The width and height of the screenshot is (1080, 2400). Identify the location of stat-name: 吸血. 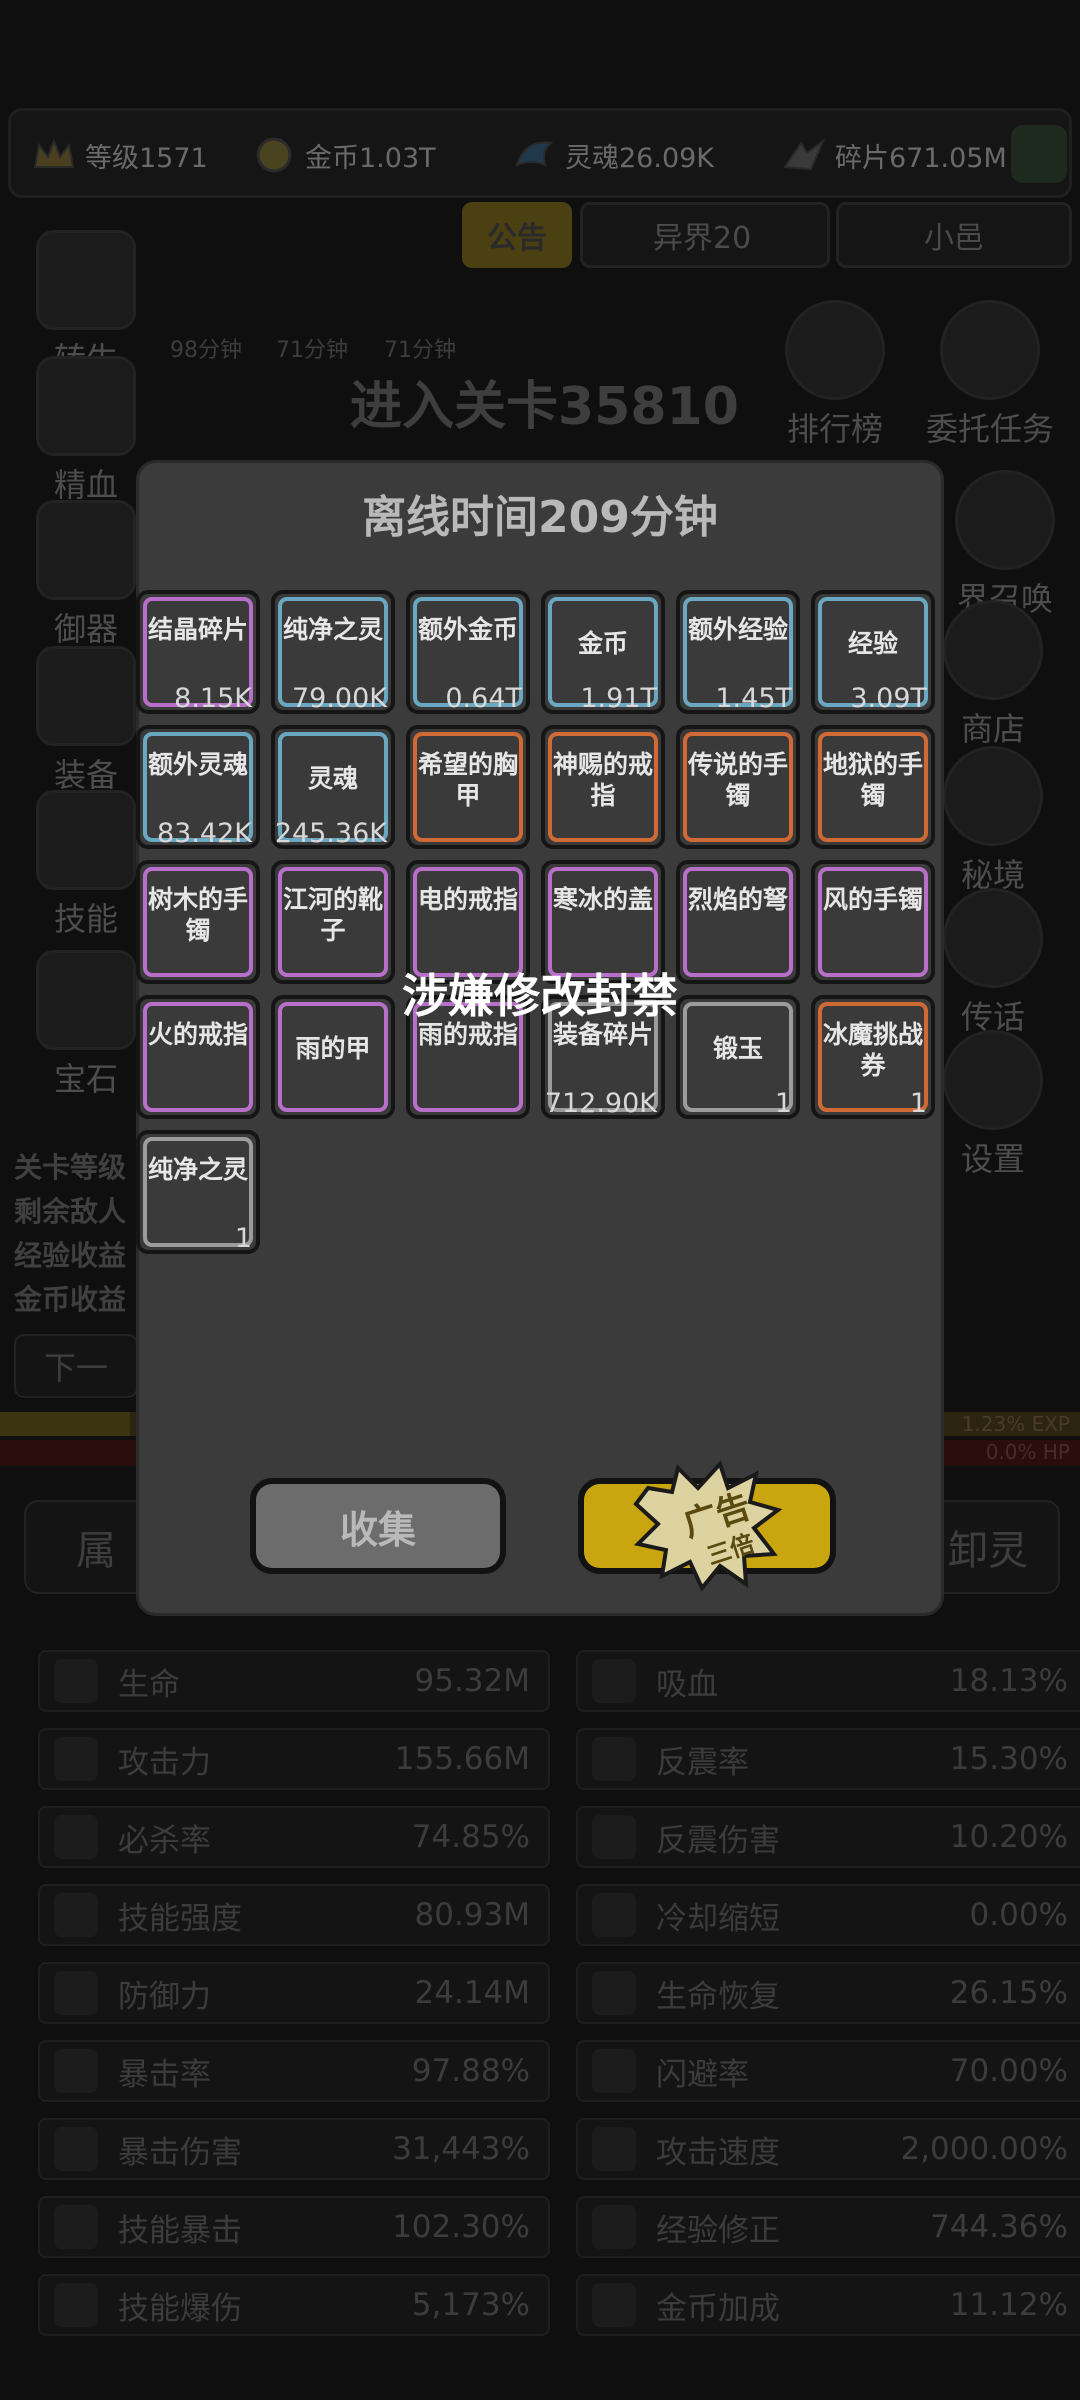
(687, 1684).